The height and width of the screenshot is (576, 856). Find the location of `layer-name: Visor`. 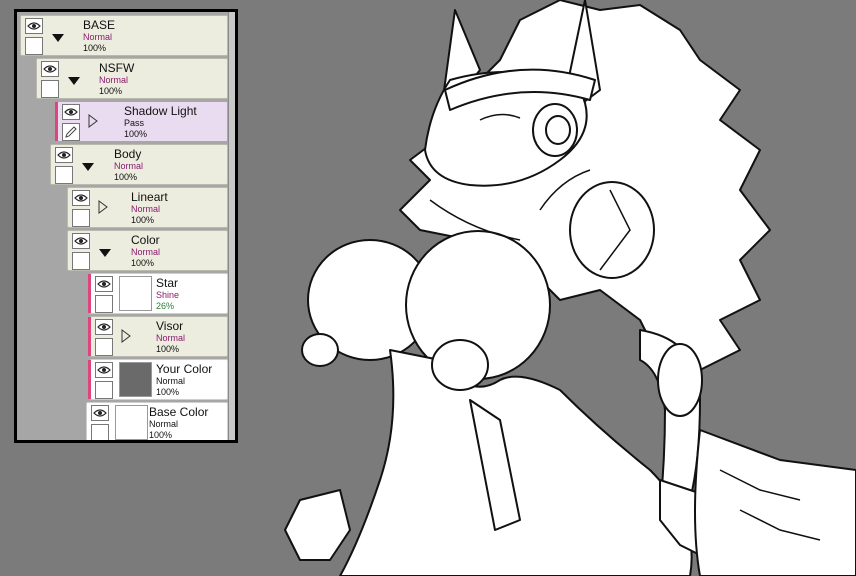

layer-name: Visor is located at coordinates (170, 326).